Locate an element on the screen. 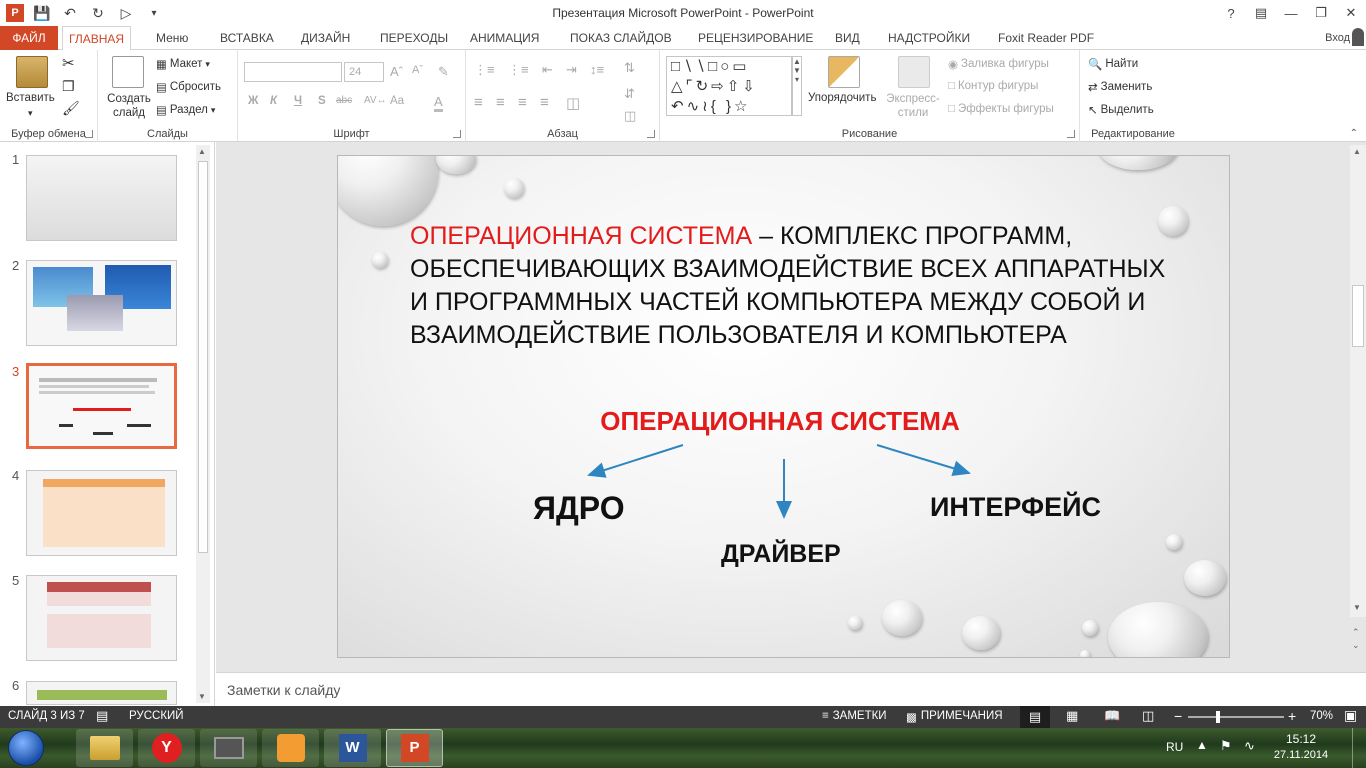  align-left-icon: ≡ is located at coordinates (478, 102).